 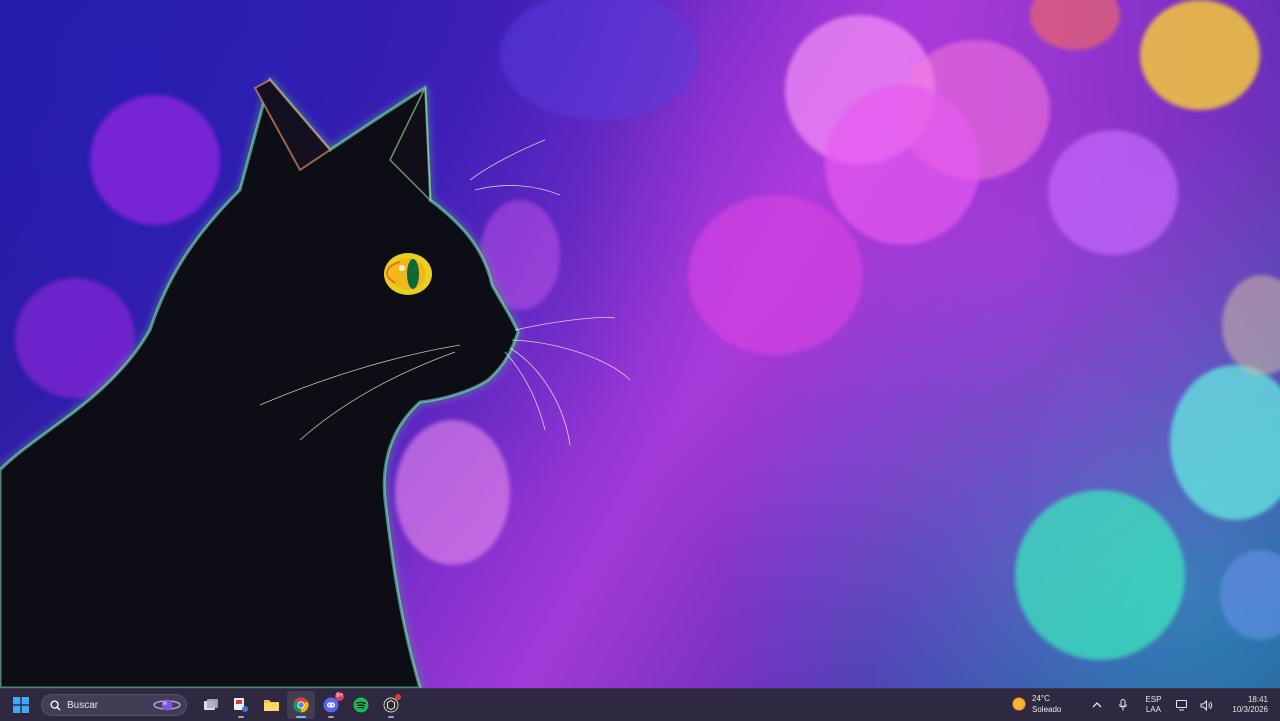 I want to click on snip-icon, so click(x=241, y=705).